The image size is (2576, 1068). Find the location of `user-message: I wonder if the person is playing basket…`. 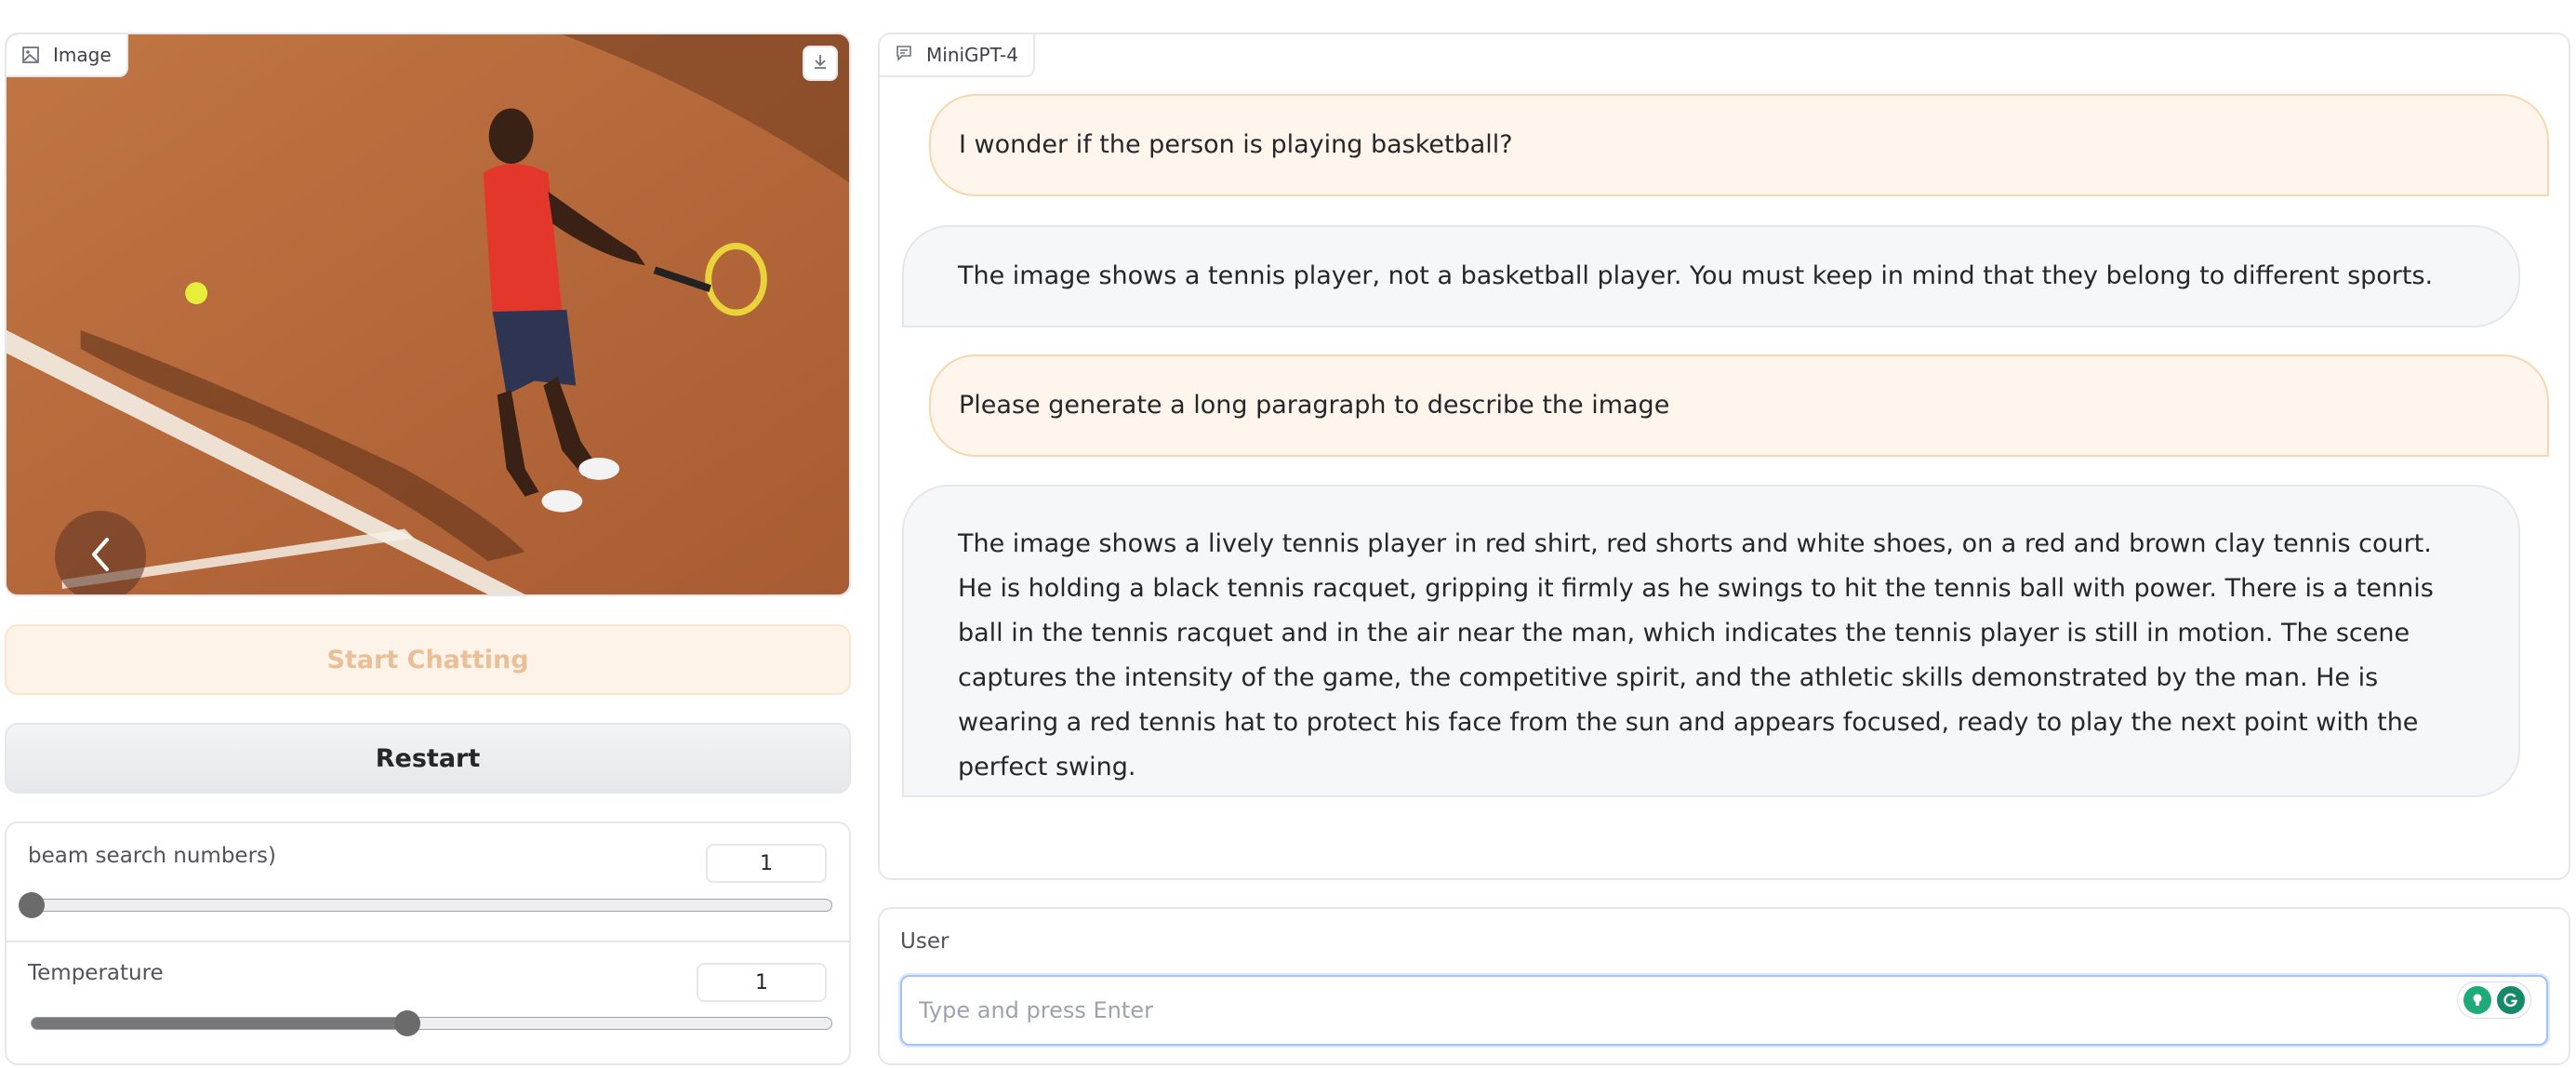

user-message: I wonder if the person is playing basket… is located at coordinates (1739, 145).